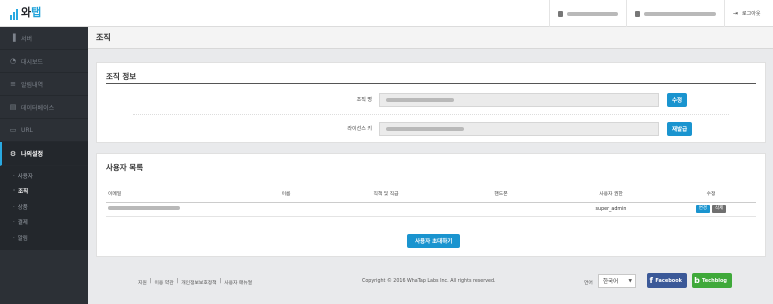 The height and width of the screenshot is (304, 773). Describe the element at coordinates (125, 167) in the screenshot. I see `user-list-title: 사용자 목록` at that location.